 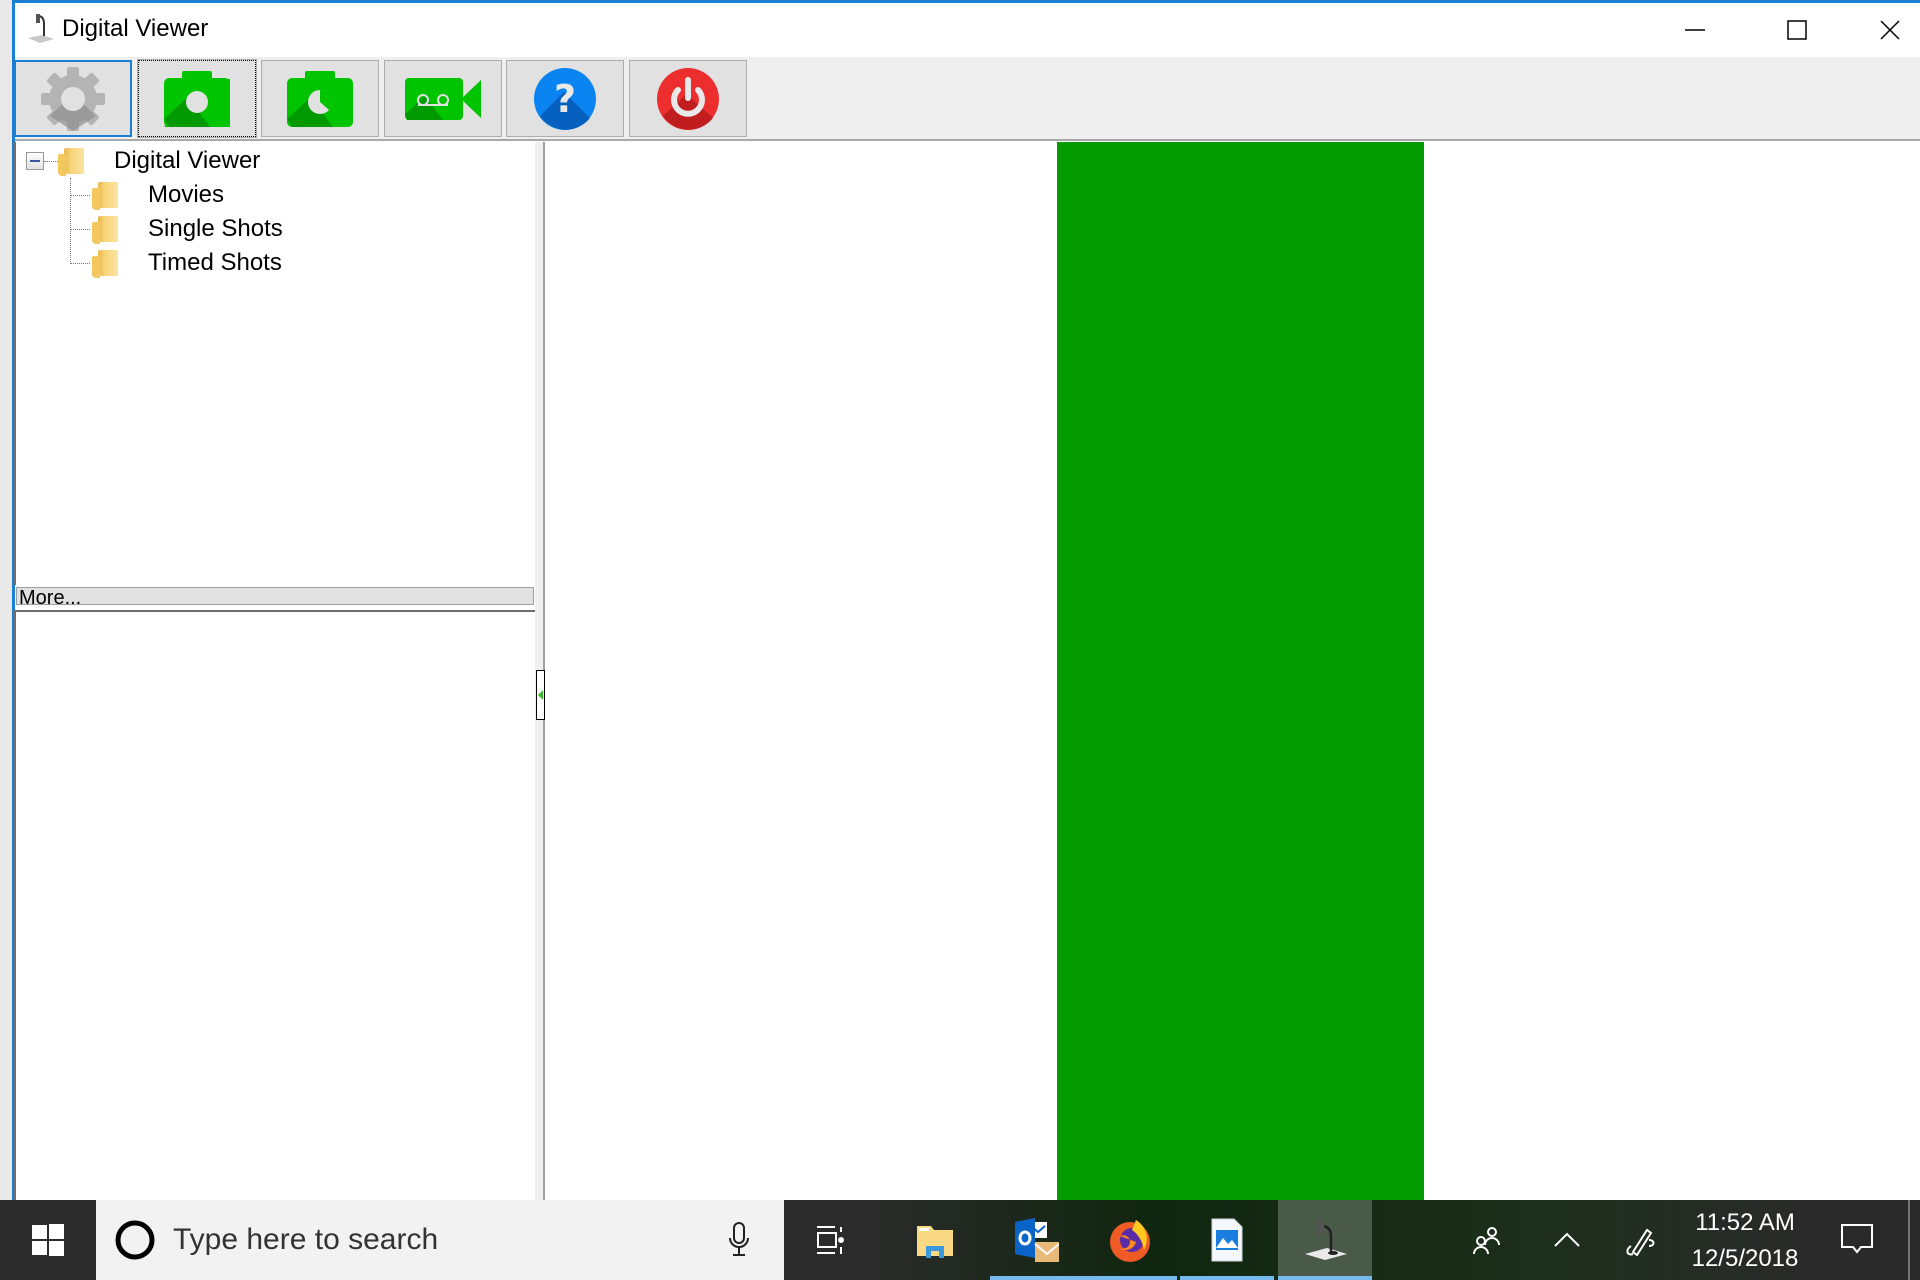 What do you see at coordinates (187, 160) in the screenshot?
I see `tree-item-label: Digital Viewer` at bounding box center [187, 160].